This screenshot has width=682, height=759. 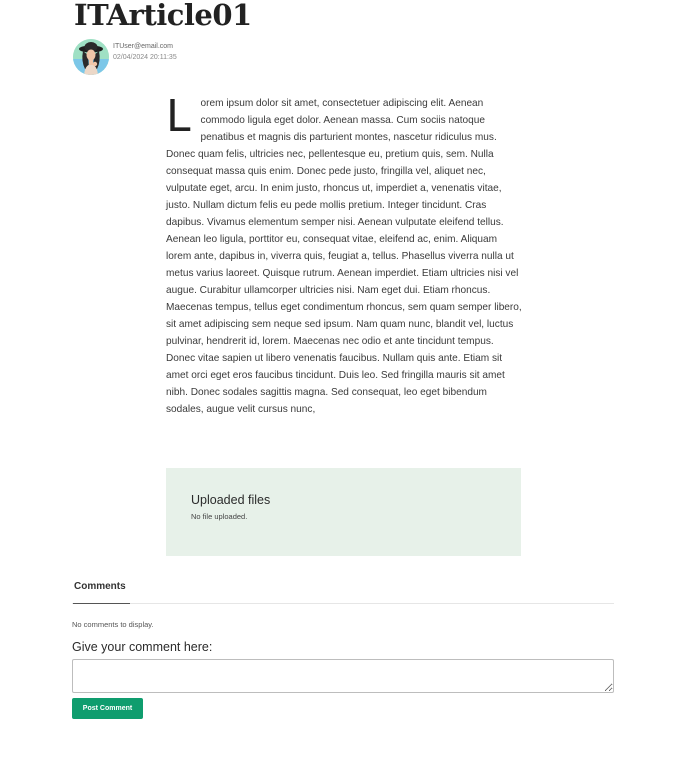 I want to click on avatar-photo-icon, so click(x=91, y=57).